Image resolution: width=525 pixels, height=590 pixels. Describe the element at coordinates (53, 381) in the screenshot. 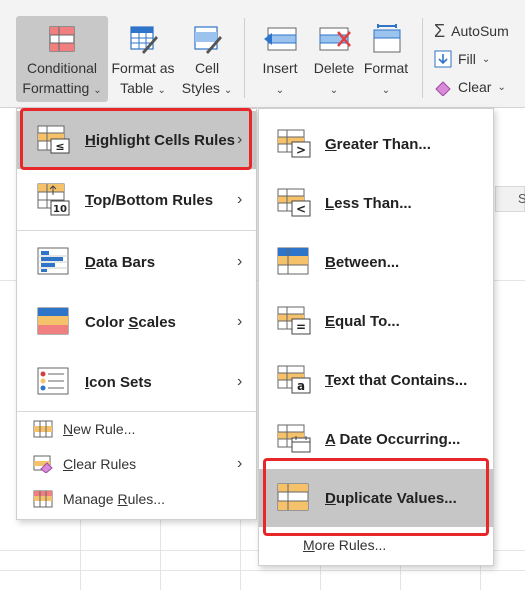

I see `icon-sets-icon` at that location.